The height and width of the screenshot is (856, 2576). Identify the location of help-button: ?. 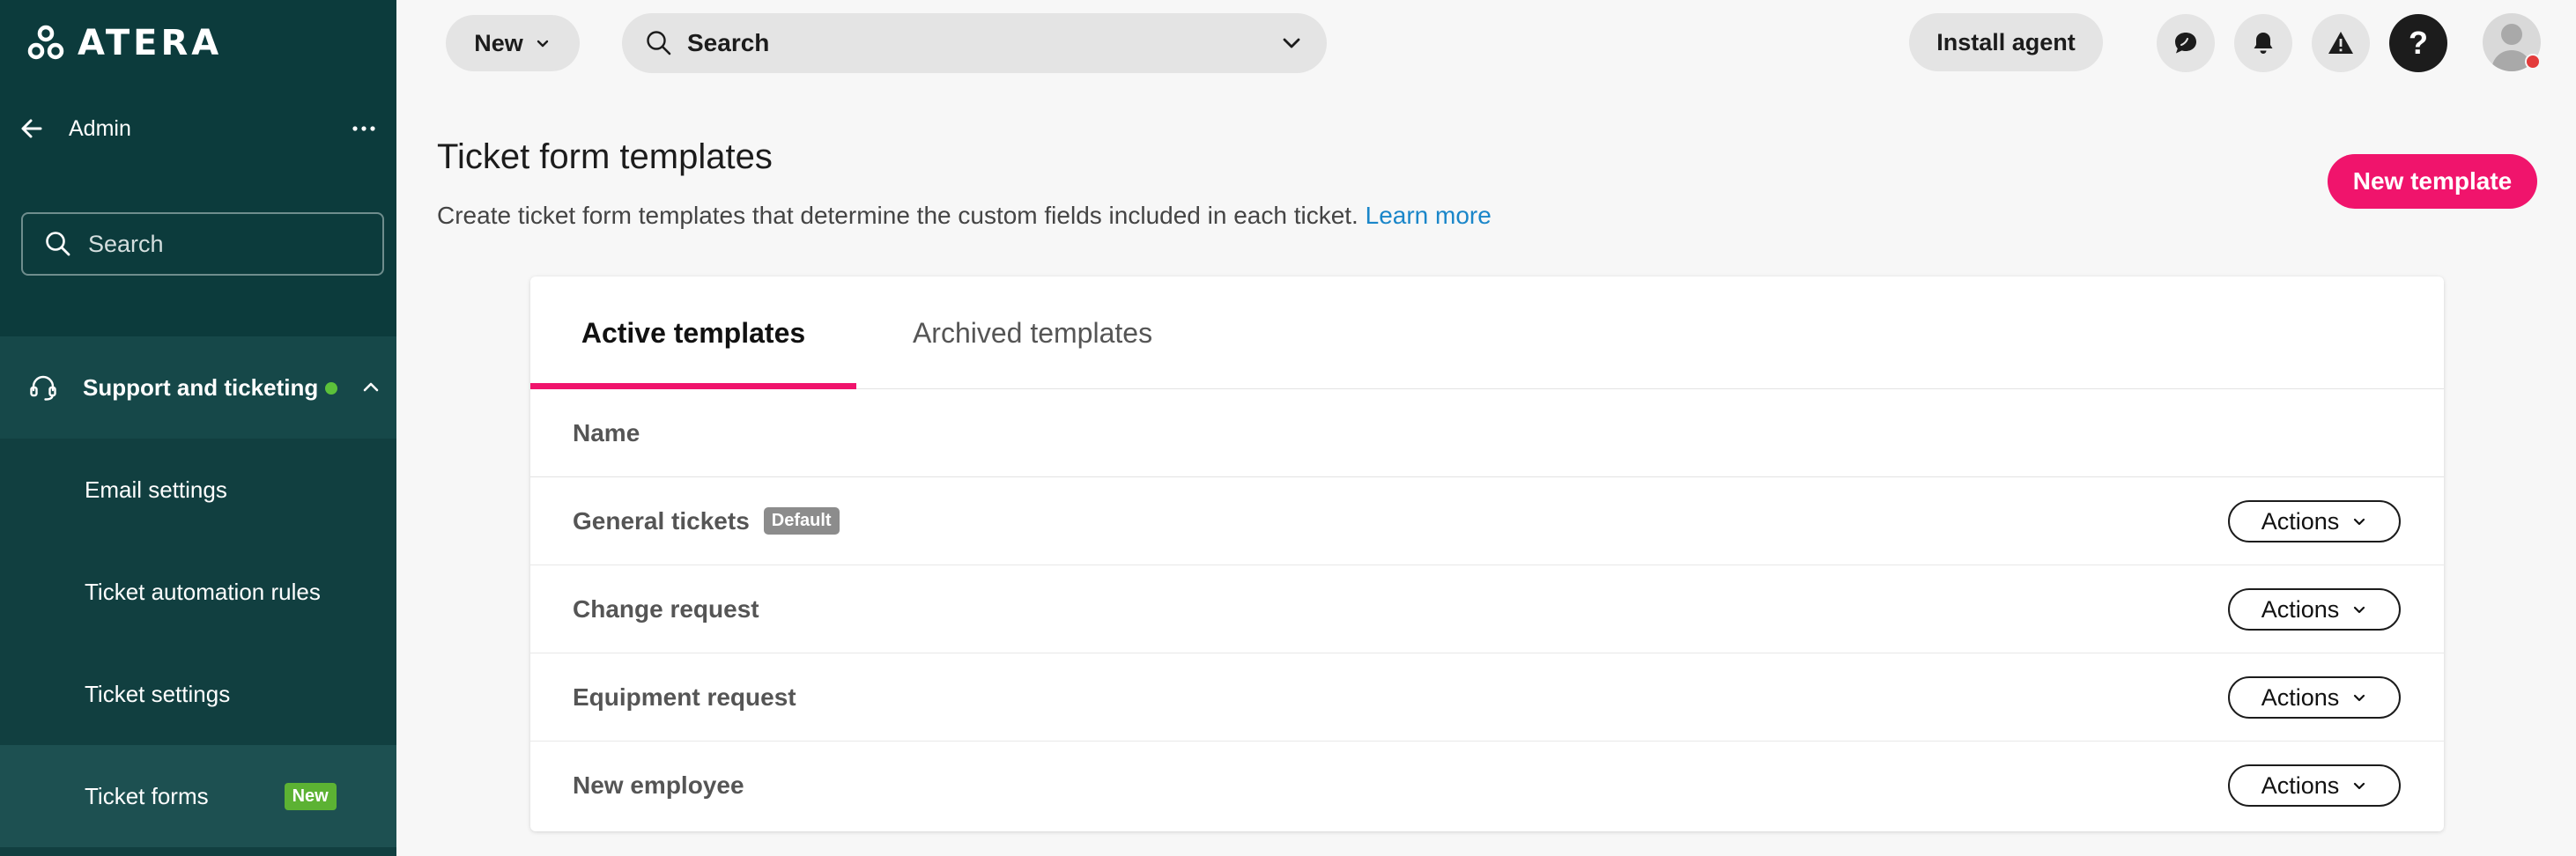
(2418, 43).